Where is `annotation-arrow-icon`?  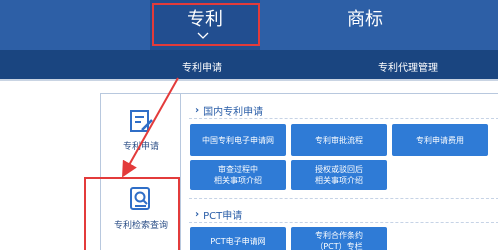
annotation-arrow-icon is located at coordinates (150, 127).